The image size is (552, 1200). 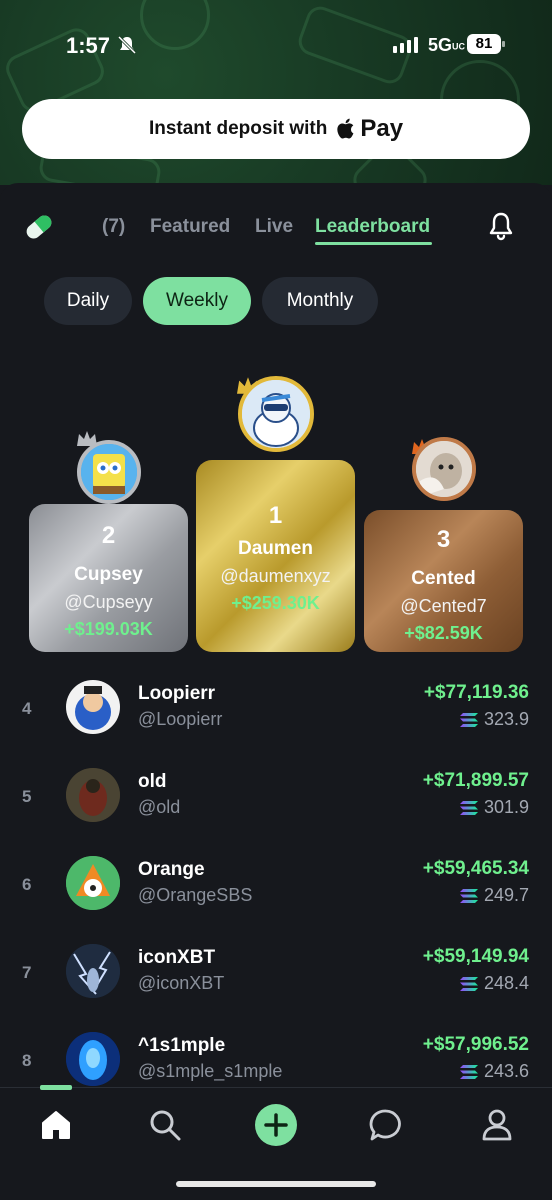 What do you see at coordinates (276, 45) in the screenshot?
I see `status-bar: 1:57 5GUC 81` at bounding box center [276, 45].